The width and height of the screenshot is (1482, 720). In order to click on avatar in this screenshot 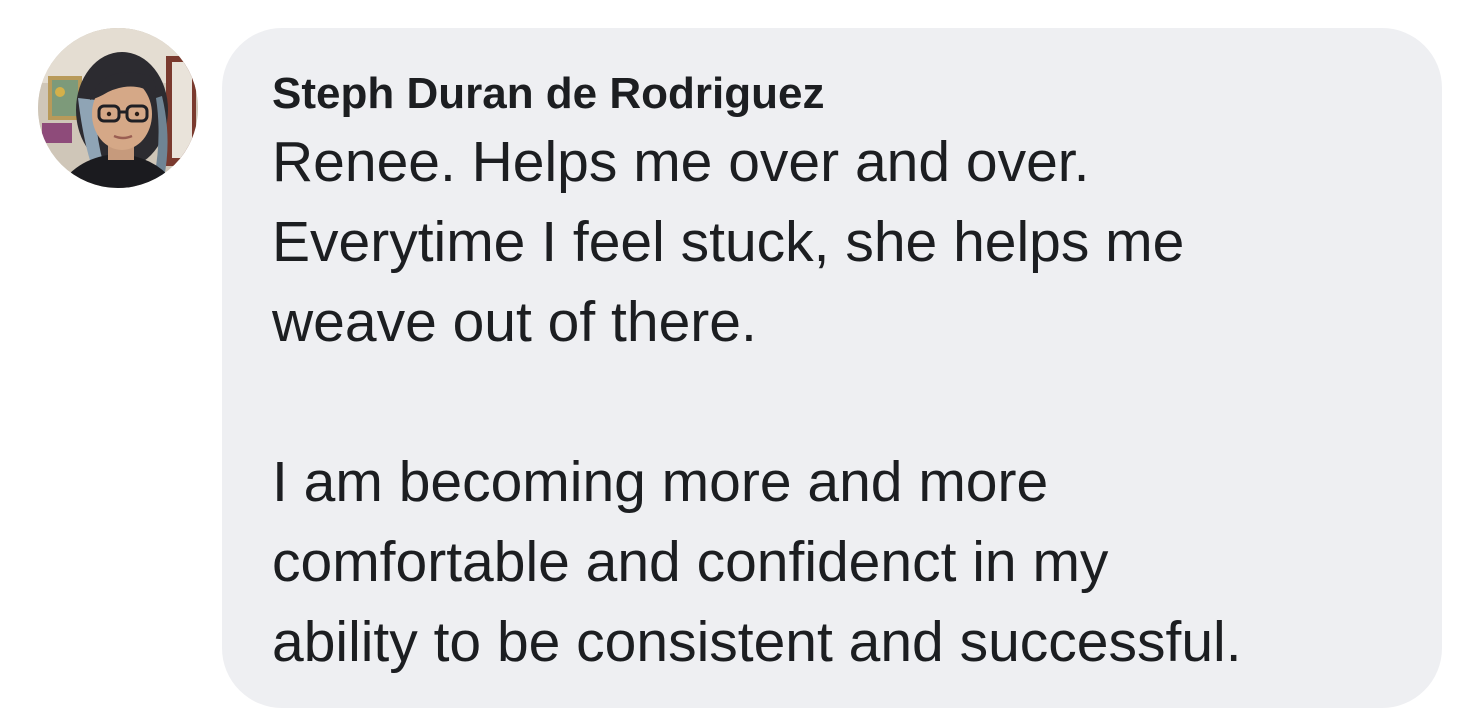, I will do `click(118, 108)`.